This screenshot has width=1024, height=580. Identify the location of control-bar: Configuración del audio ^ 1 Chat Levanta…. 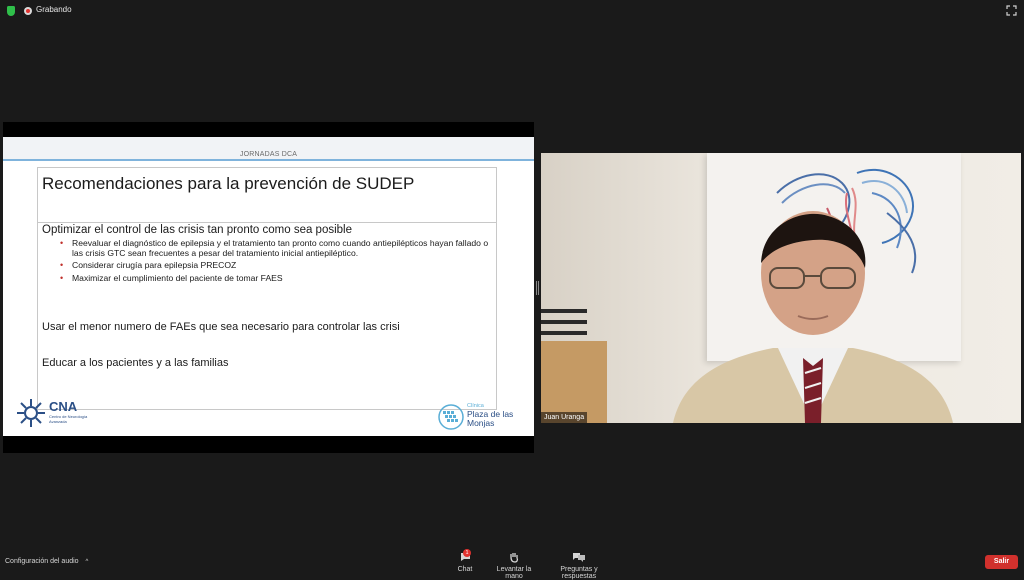
(512, 564).